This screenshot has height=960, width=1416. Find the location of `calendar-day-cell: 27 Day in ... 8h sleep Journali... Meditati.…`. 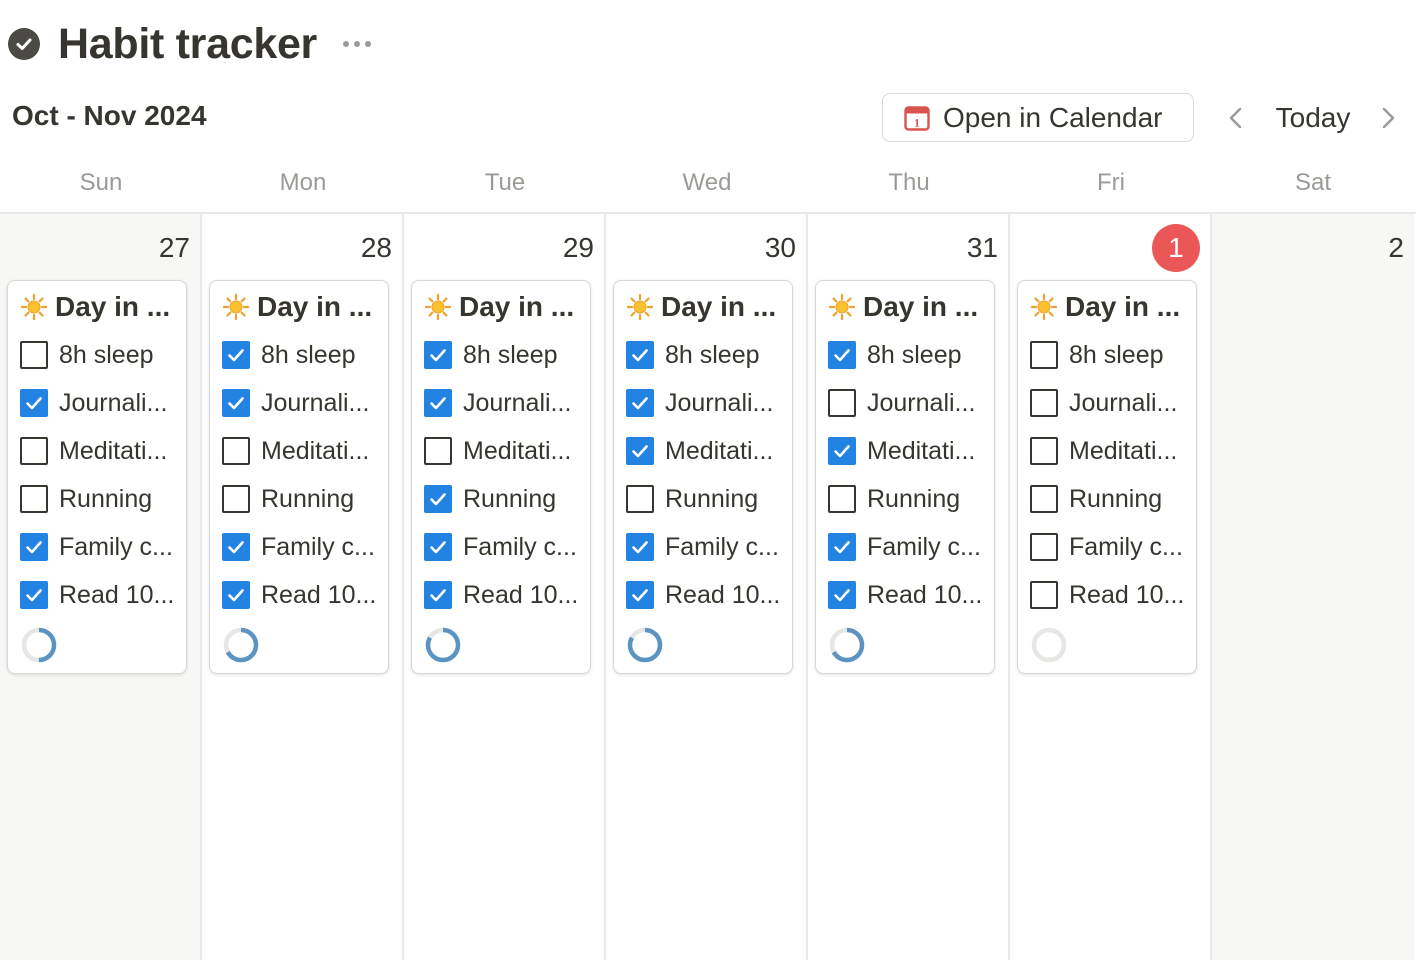

calendar-day-cell: 27 Day in ... 8h sleep Journali... Meditati.… is located at coordinates (101, 587).